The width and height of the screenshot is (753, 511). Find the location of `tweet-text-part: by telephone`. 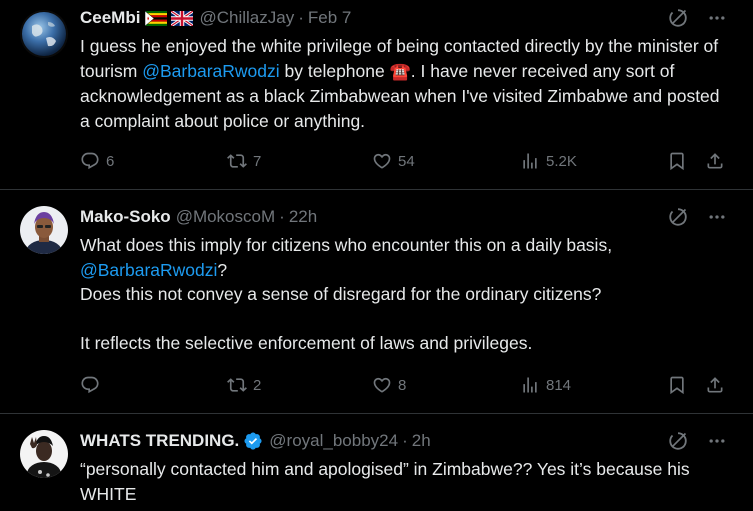

tweet-text-part: by telephone is located at coordinates (334, 70).